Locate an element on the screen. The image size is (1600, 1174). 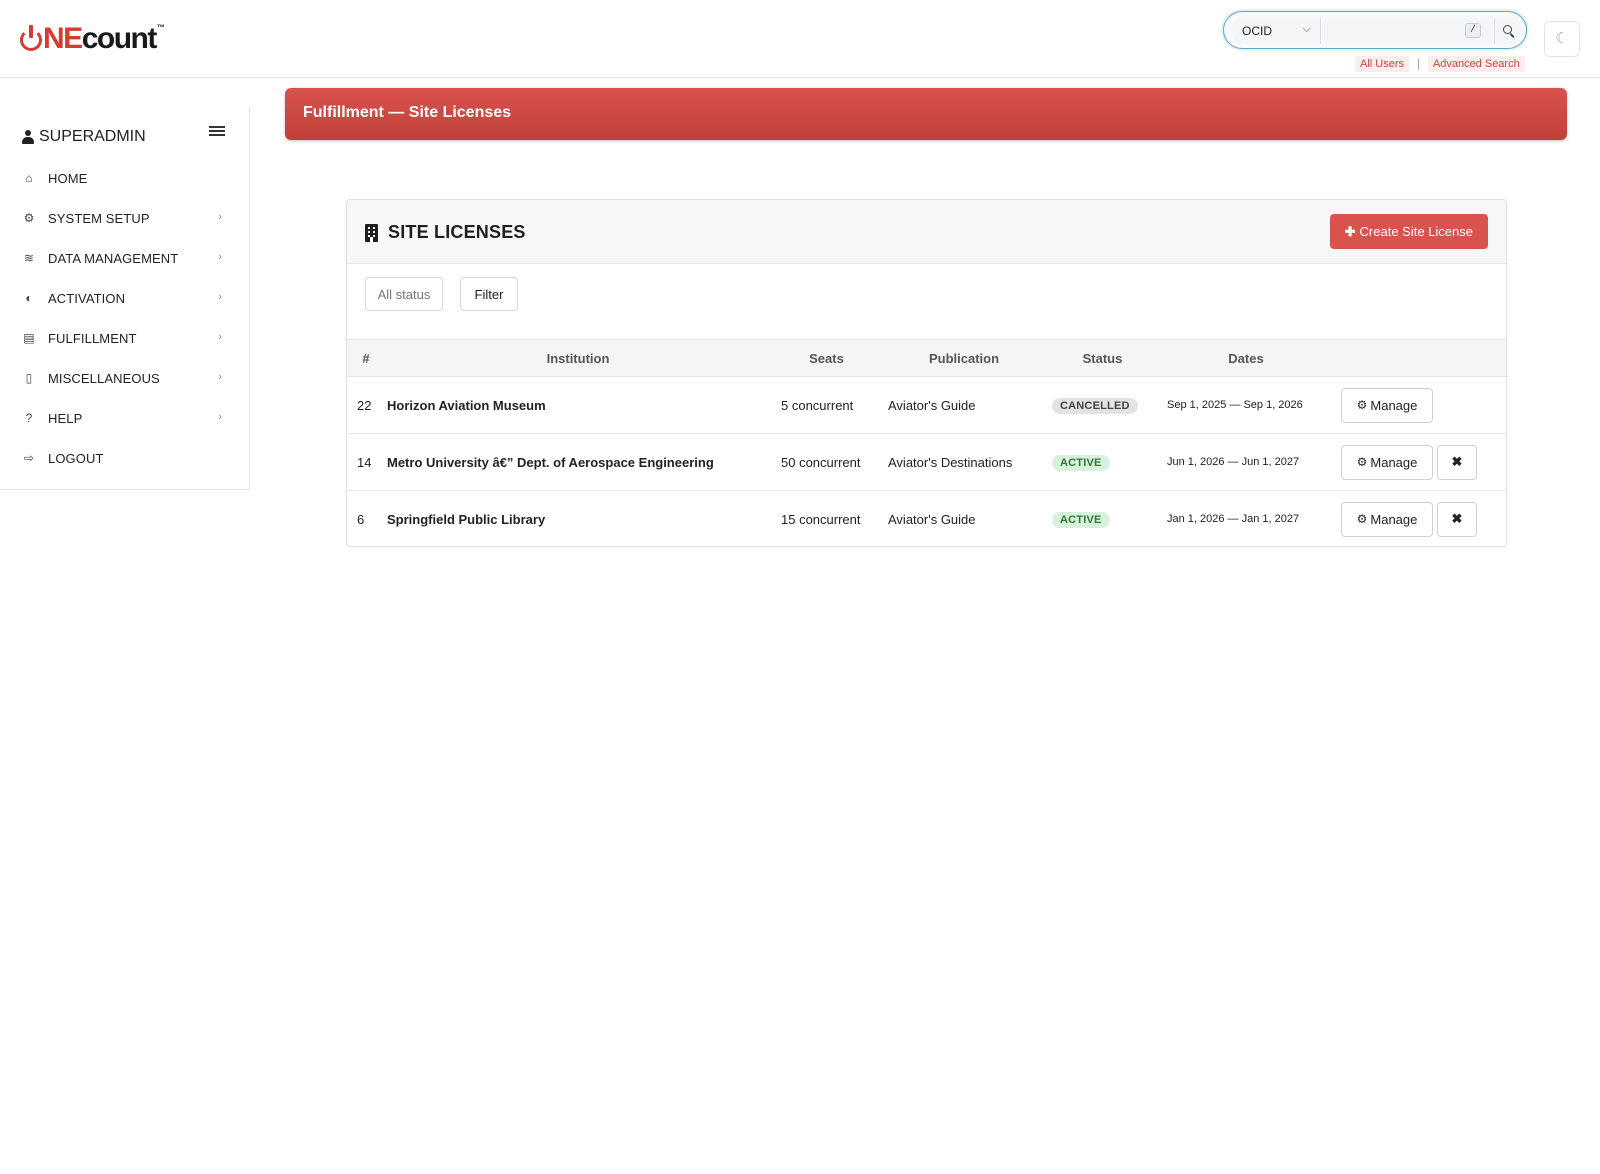
filter-row: All status Filter is located at coordinates (441, 294).